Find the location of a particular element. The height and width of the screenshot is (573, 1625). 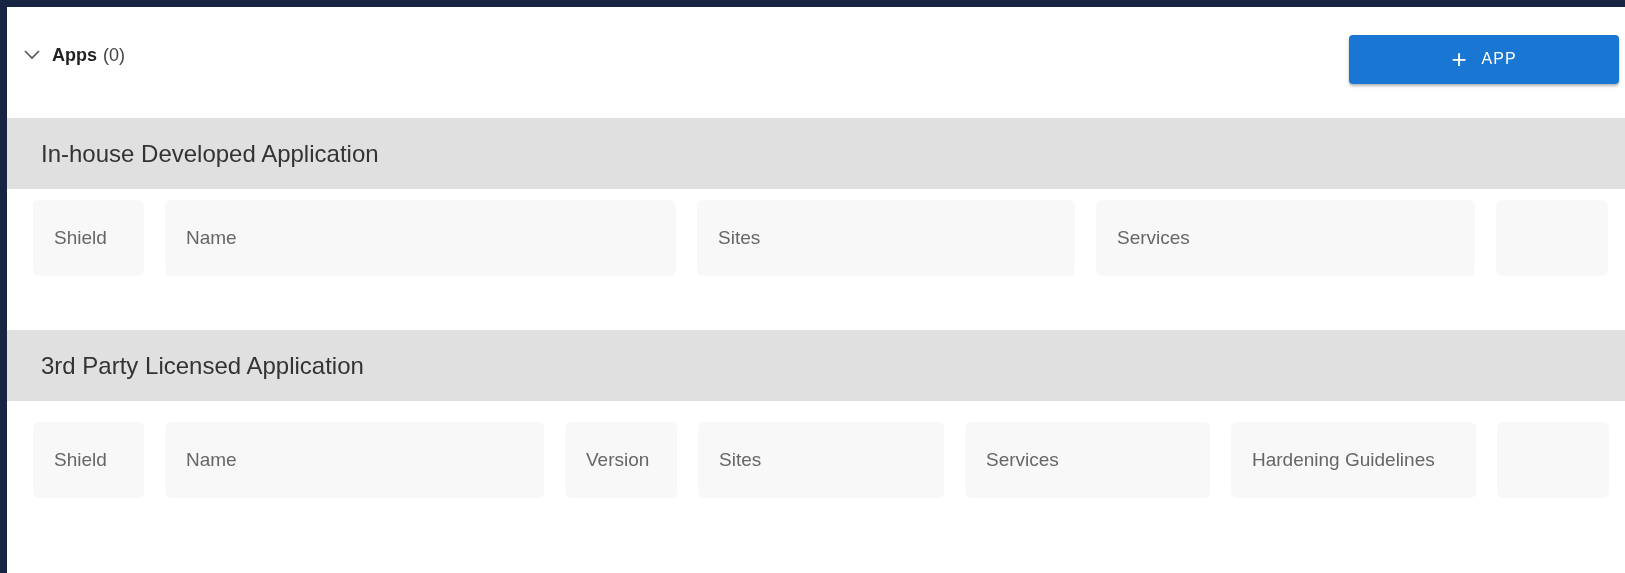

column-header: Version is located at coordinates (621, 460).